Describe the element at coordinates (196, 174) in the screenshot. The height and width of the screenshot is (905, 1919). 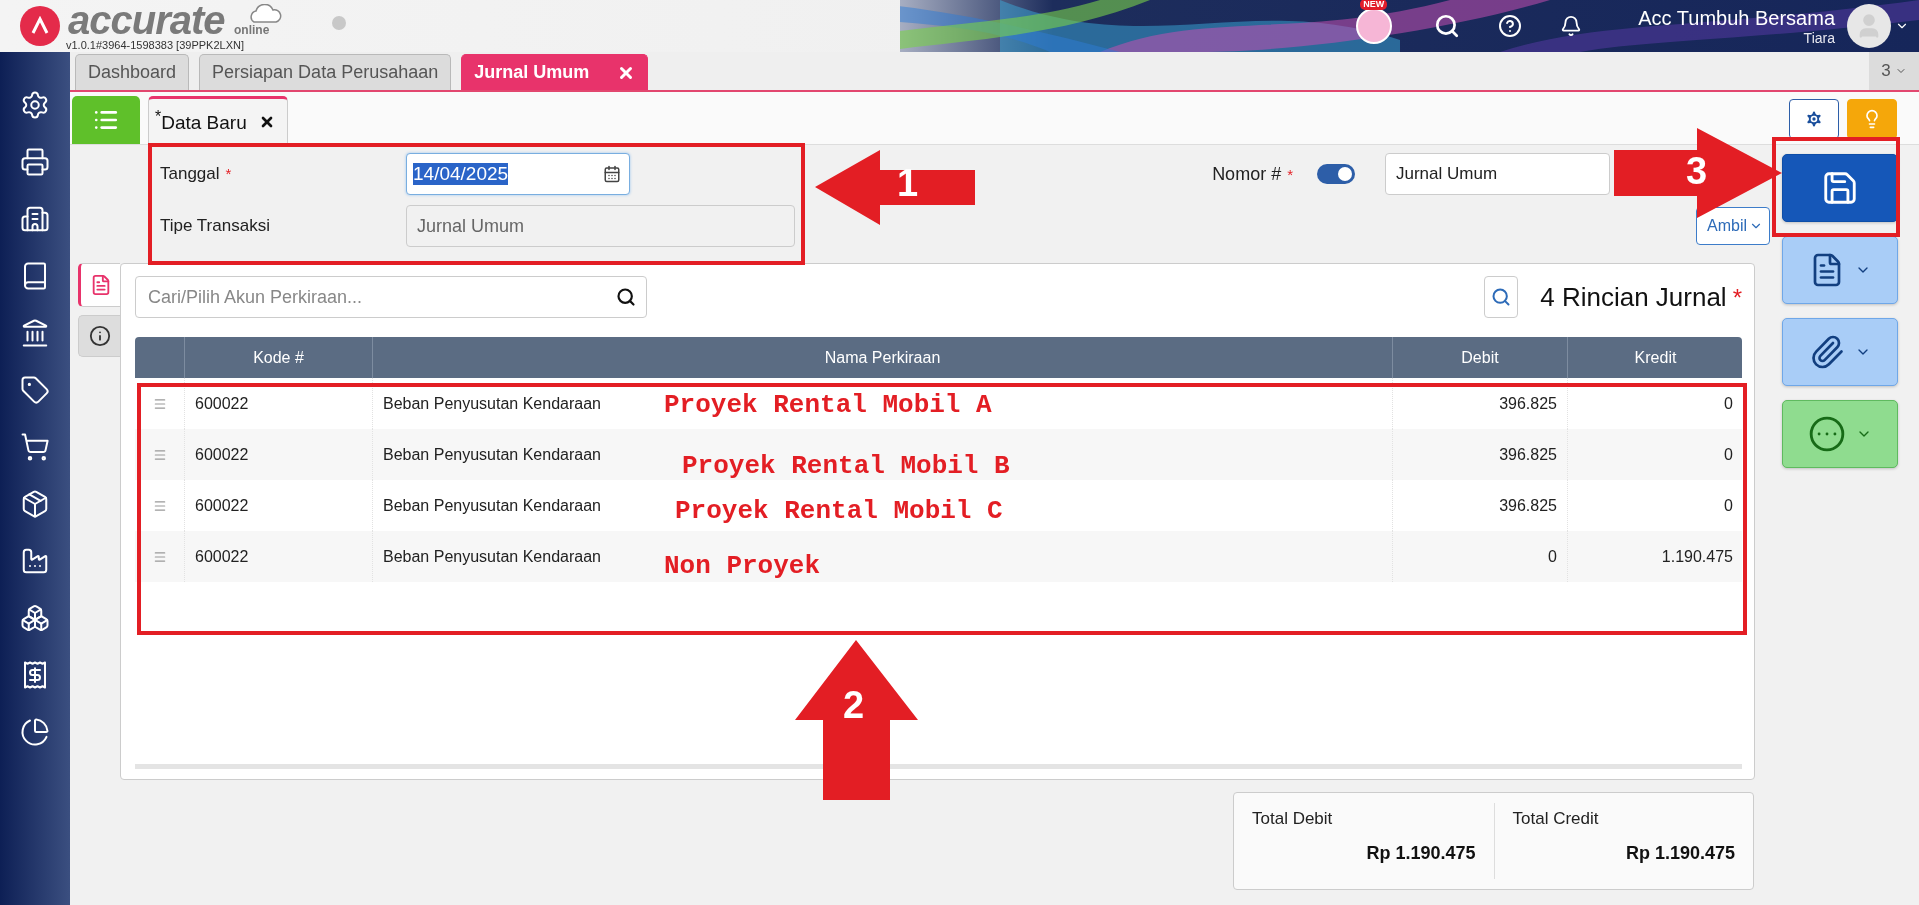
I see `field-label: Tanggal *` at that location.